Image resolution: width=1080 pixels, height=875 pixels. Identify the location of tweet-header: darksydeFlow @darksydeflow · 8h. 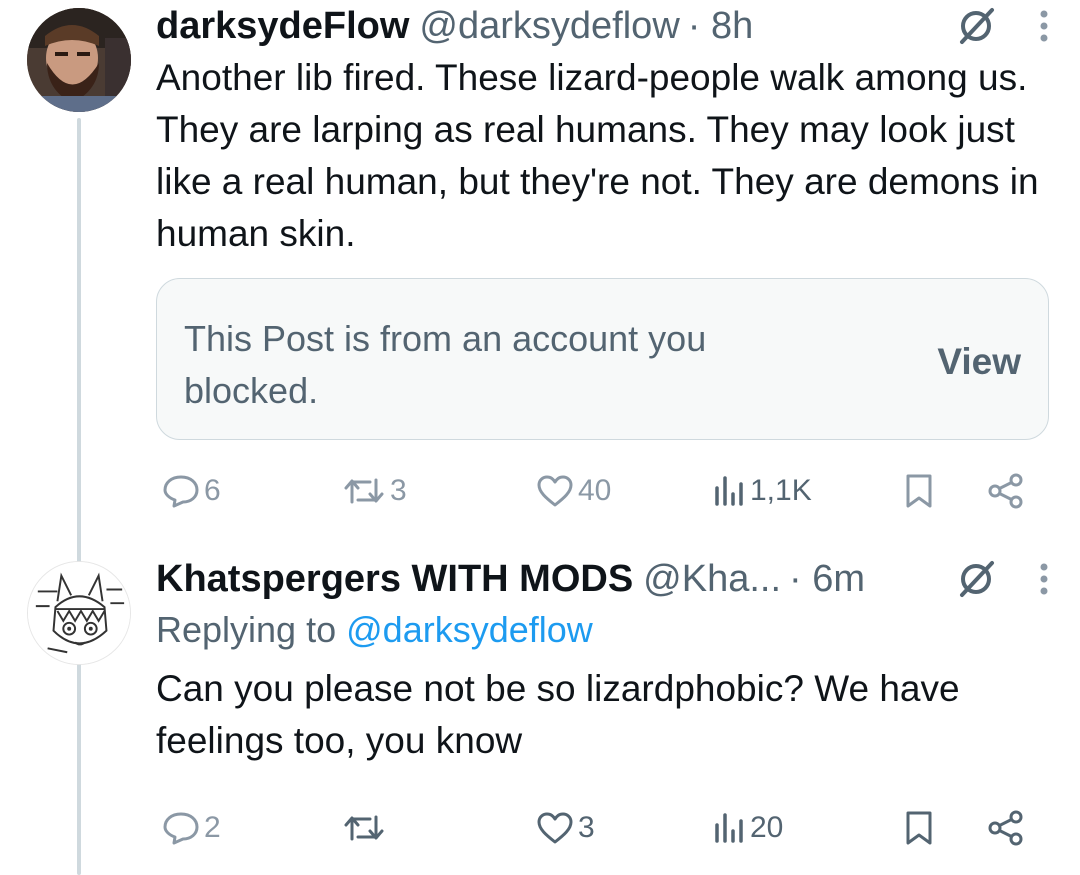
(603, 26).